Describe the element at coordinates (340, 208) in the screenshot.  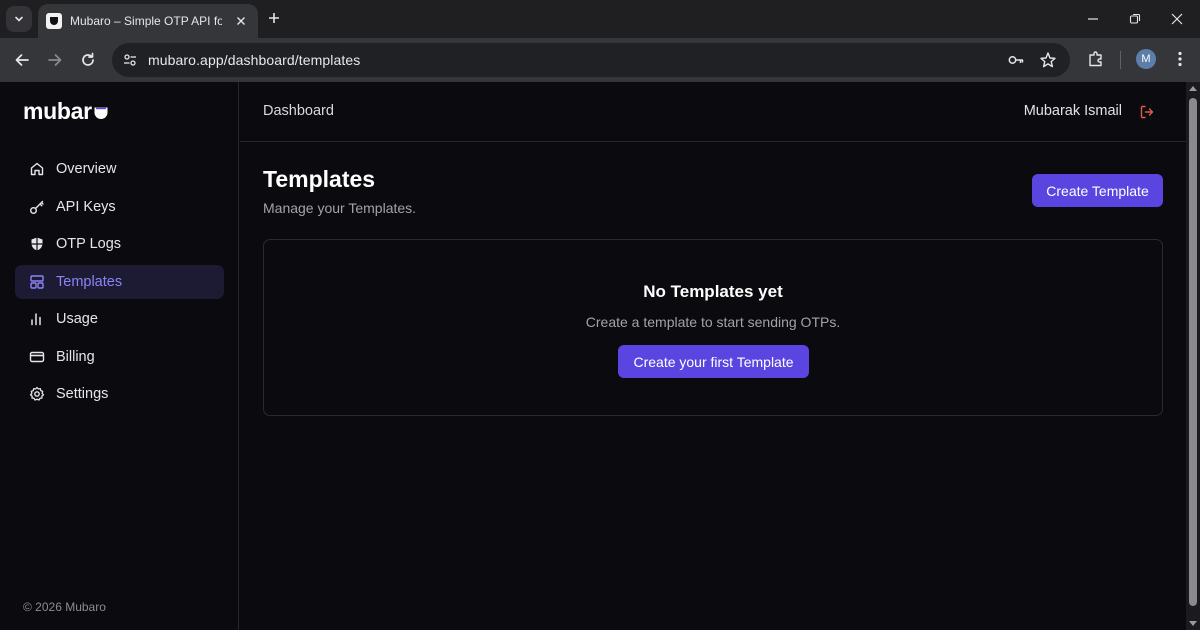
I see `page-subtitle: Manage your Templates.` at that location.